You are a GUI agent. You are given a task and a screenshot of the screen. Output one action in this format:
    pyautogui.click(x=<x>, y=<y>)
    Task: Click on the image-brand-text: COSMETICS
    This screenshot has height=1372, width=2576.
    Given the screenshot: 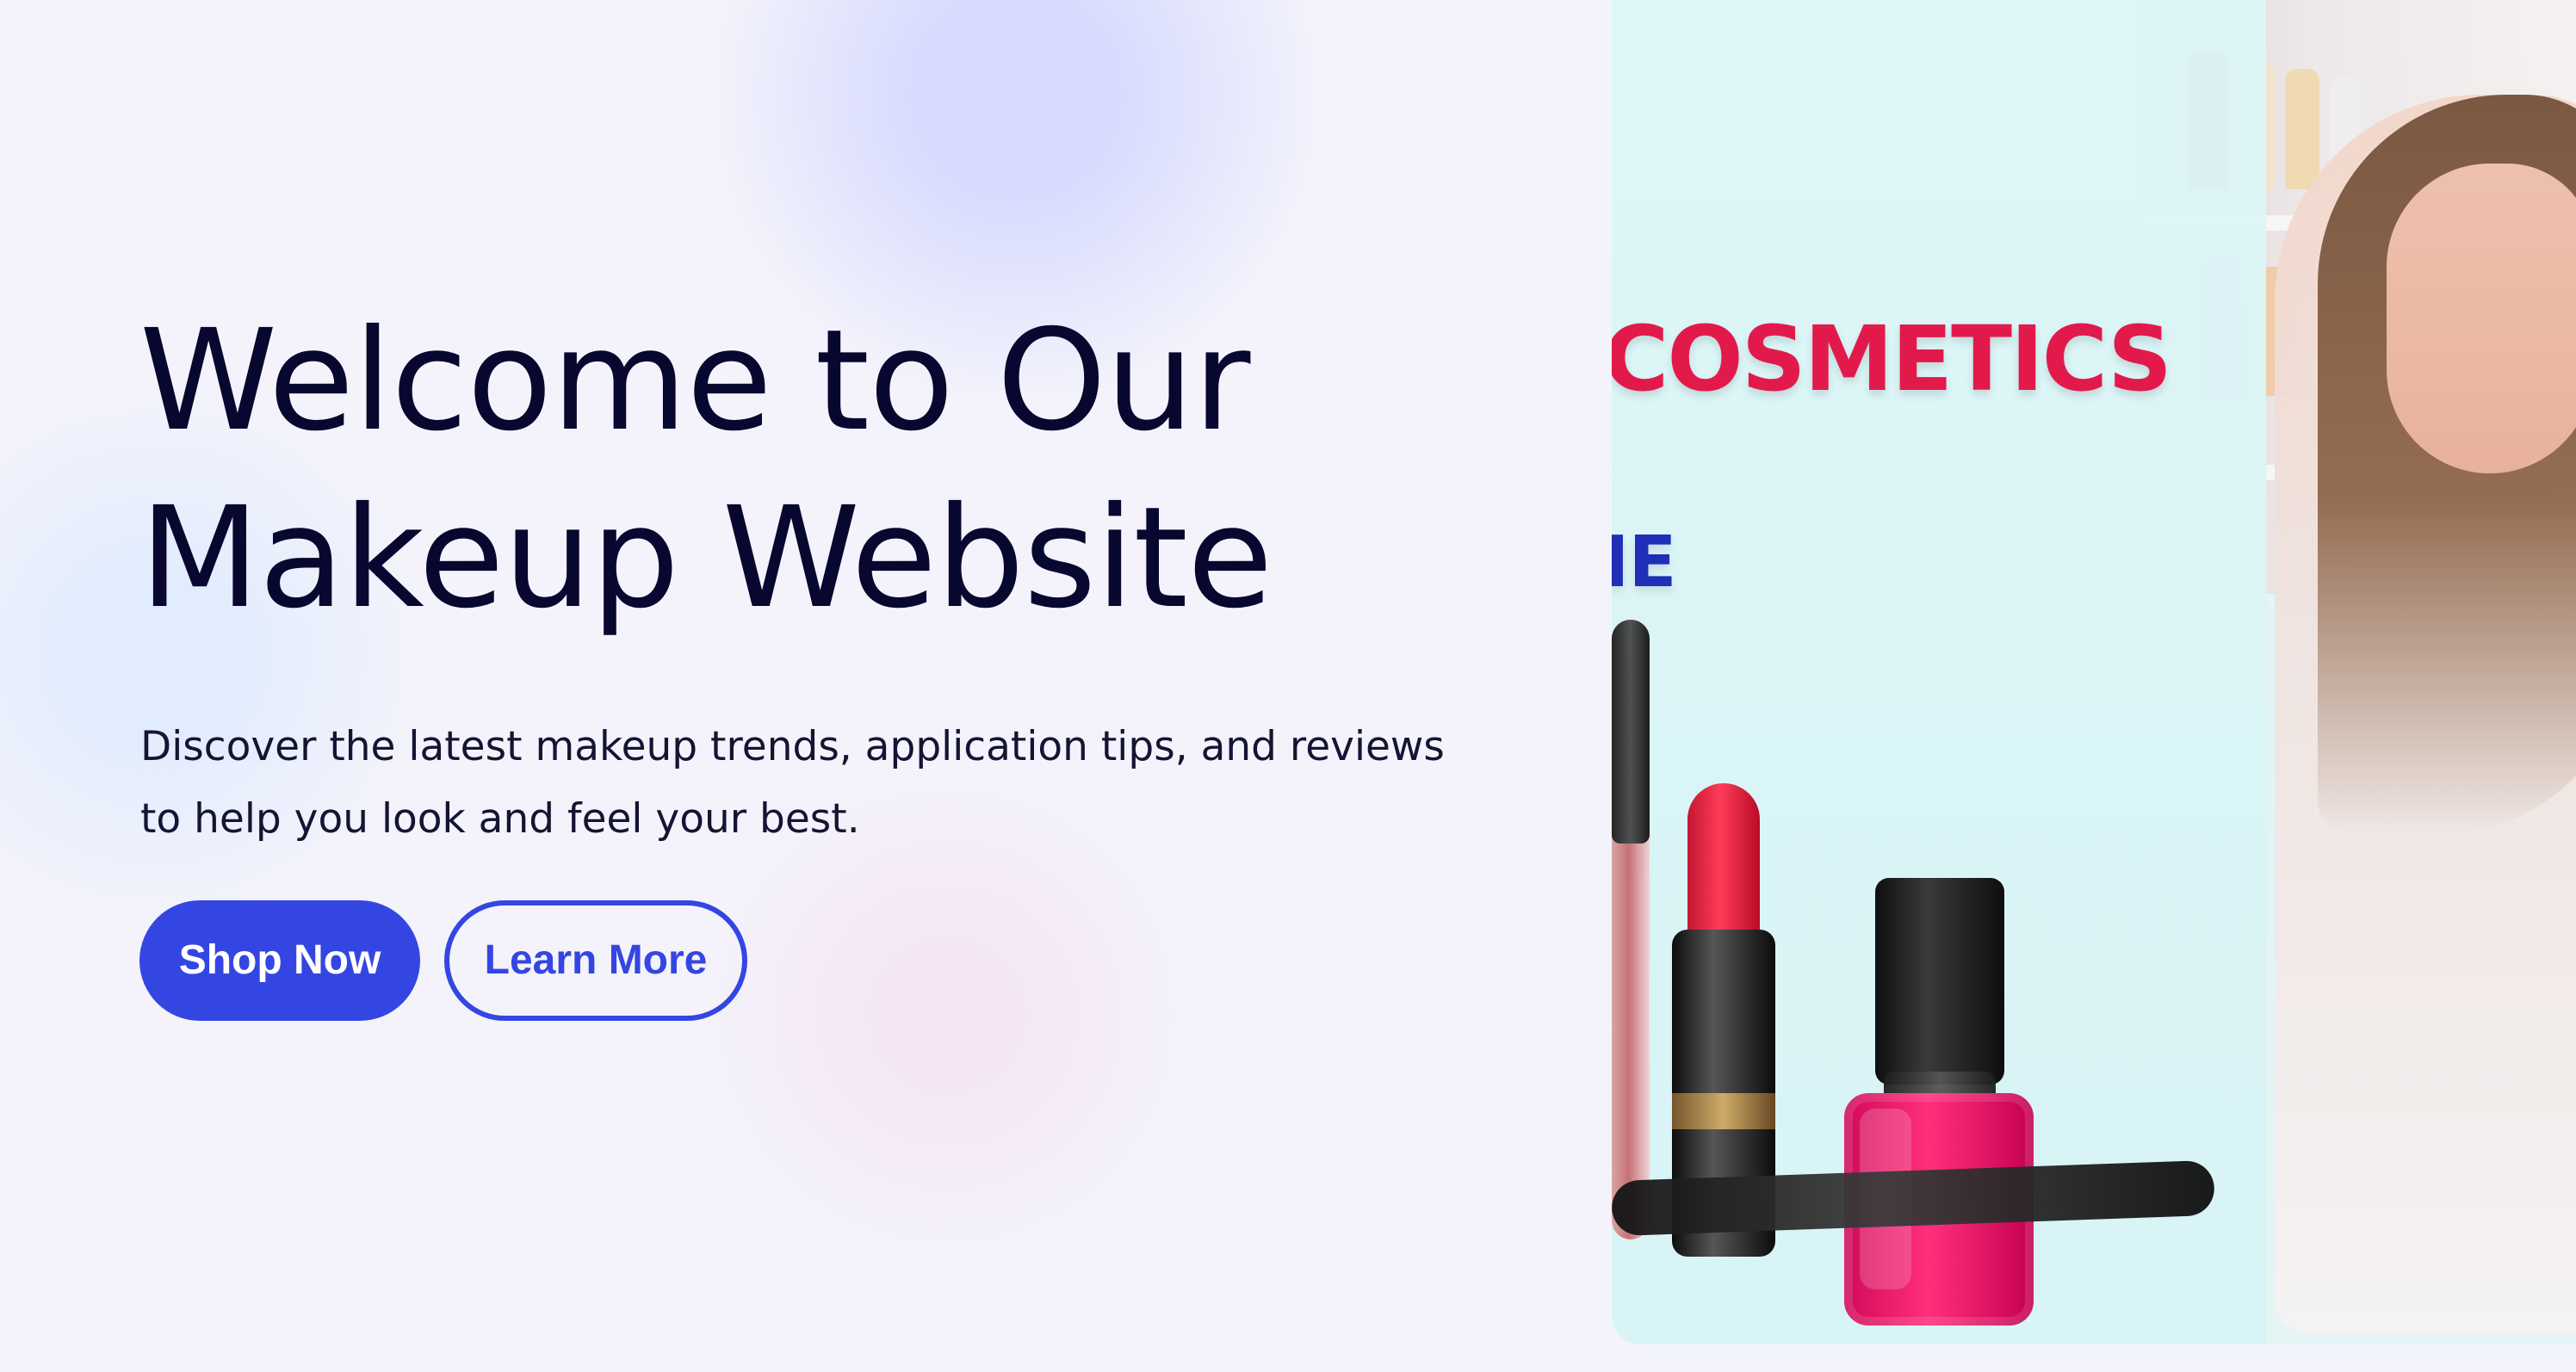 What is the action you would take?
    pyautogui.click(x=1892, y=358)
    